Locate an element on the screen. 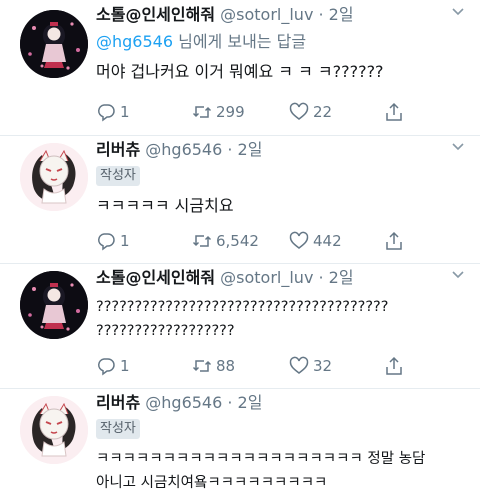 The height and width of the screenshot is (502, 480). tweet-text: ㅋㅋㅋㅋㅋ 시금치요 is located at coordinates (165, 205).